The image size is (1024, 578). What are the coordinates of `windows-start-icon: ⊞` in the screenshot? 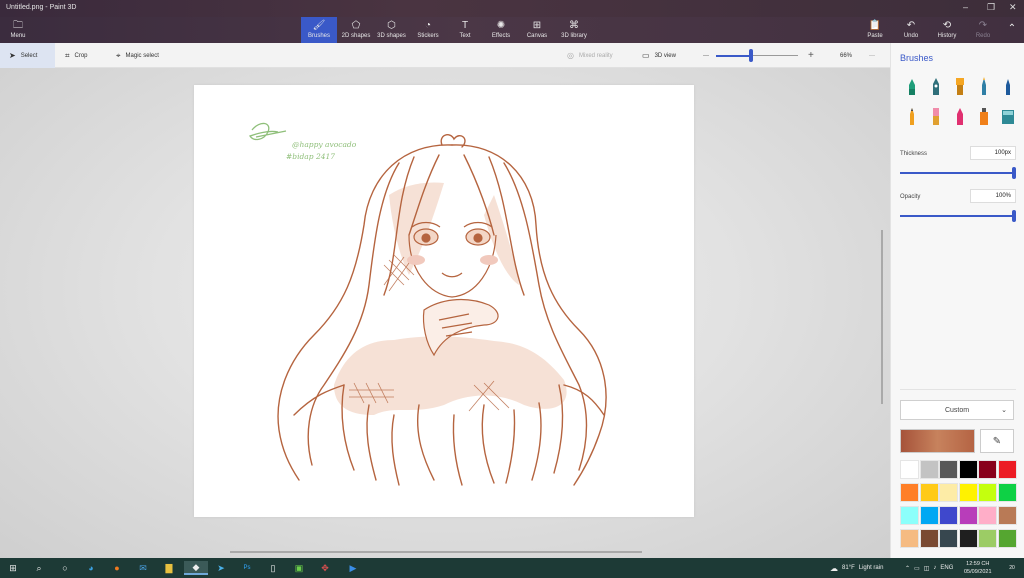 It's located at (13, 568).